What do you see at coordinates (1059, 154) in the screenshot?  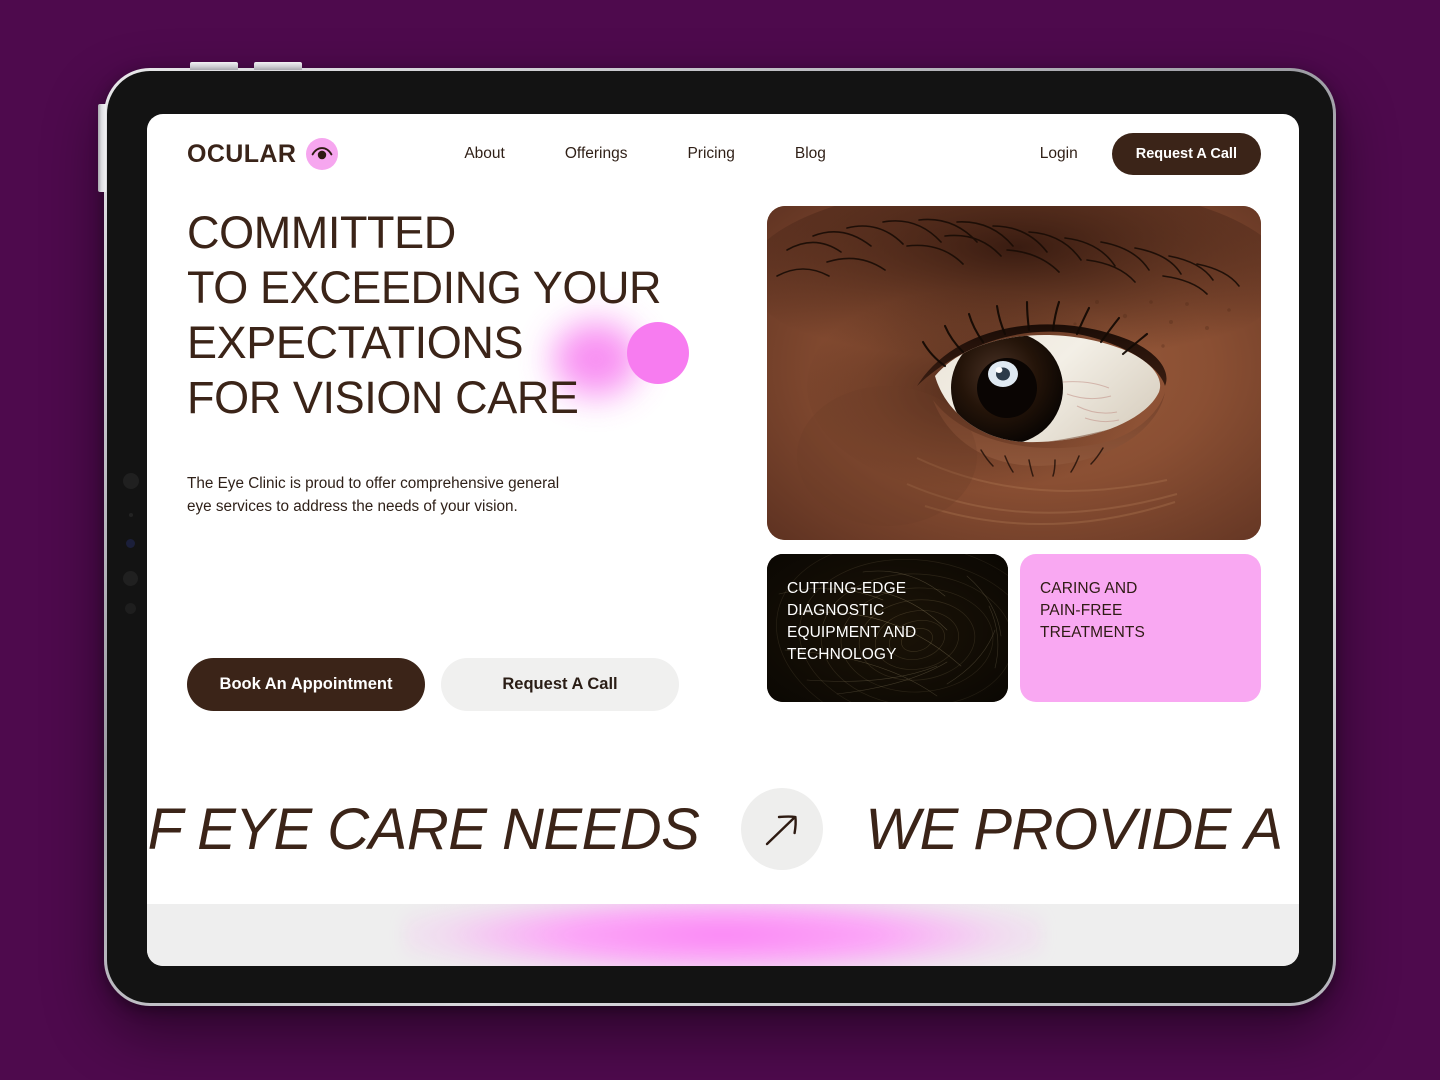 I see `login-link: Login` at bounding box center [1059, 154].